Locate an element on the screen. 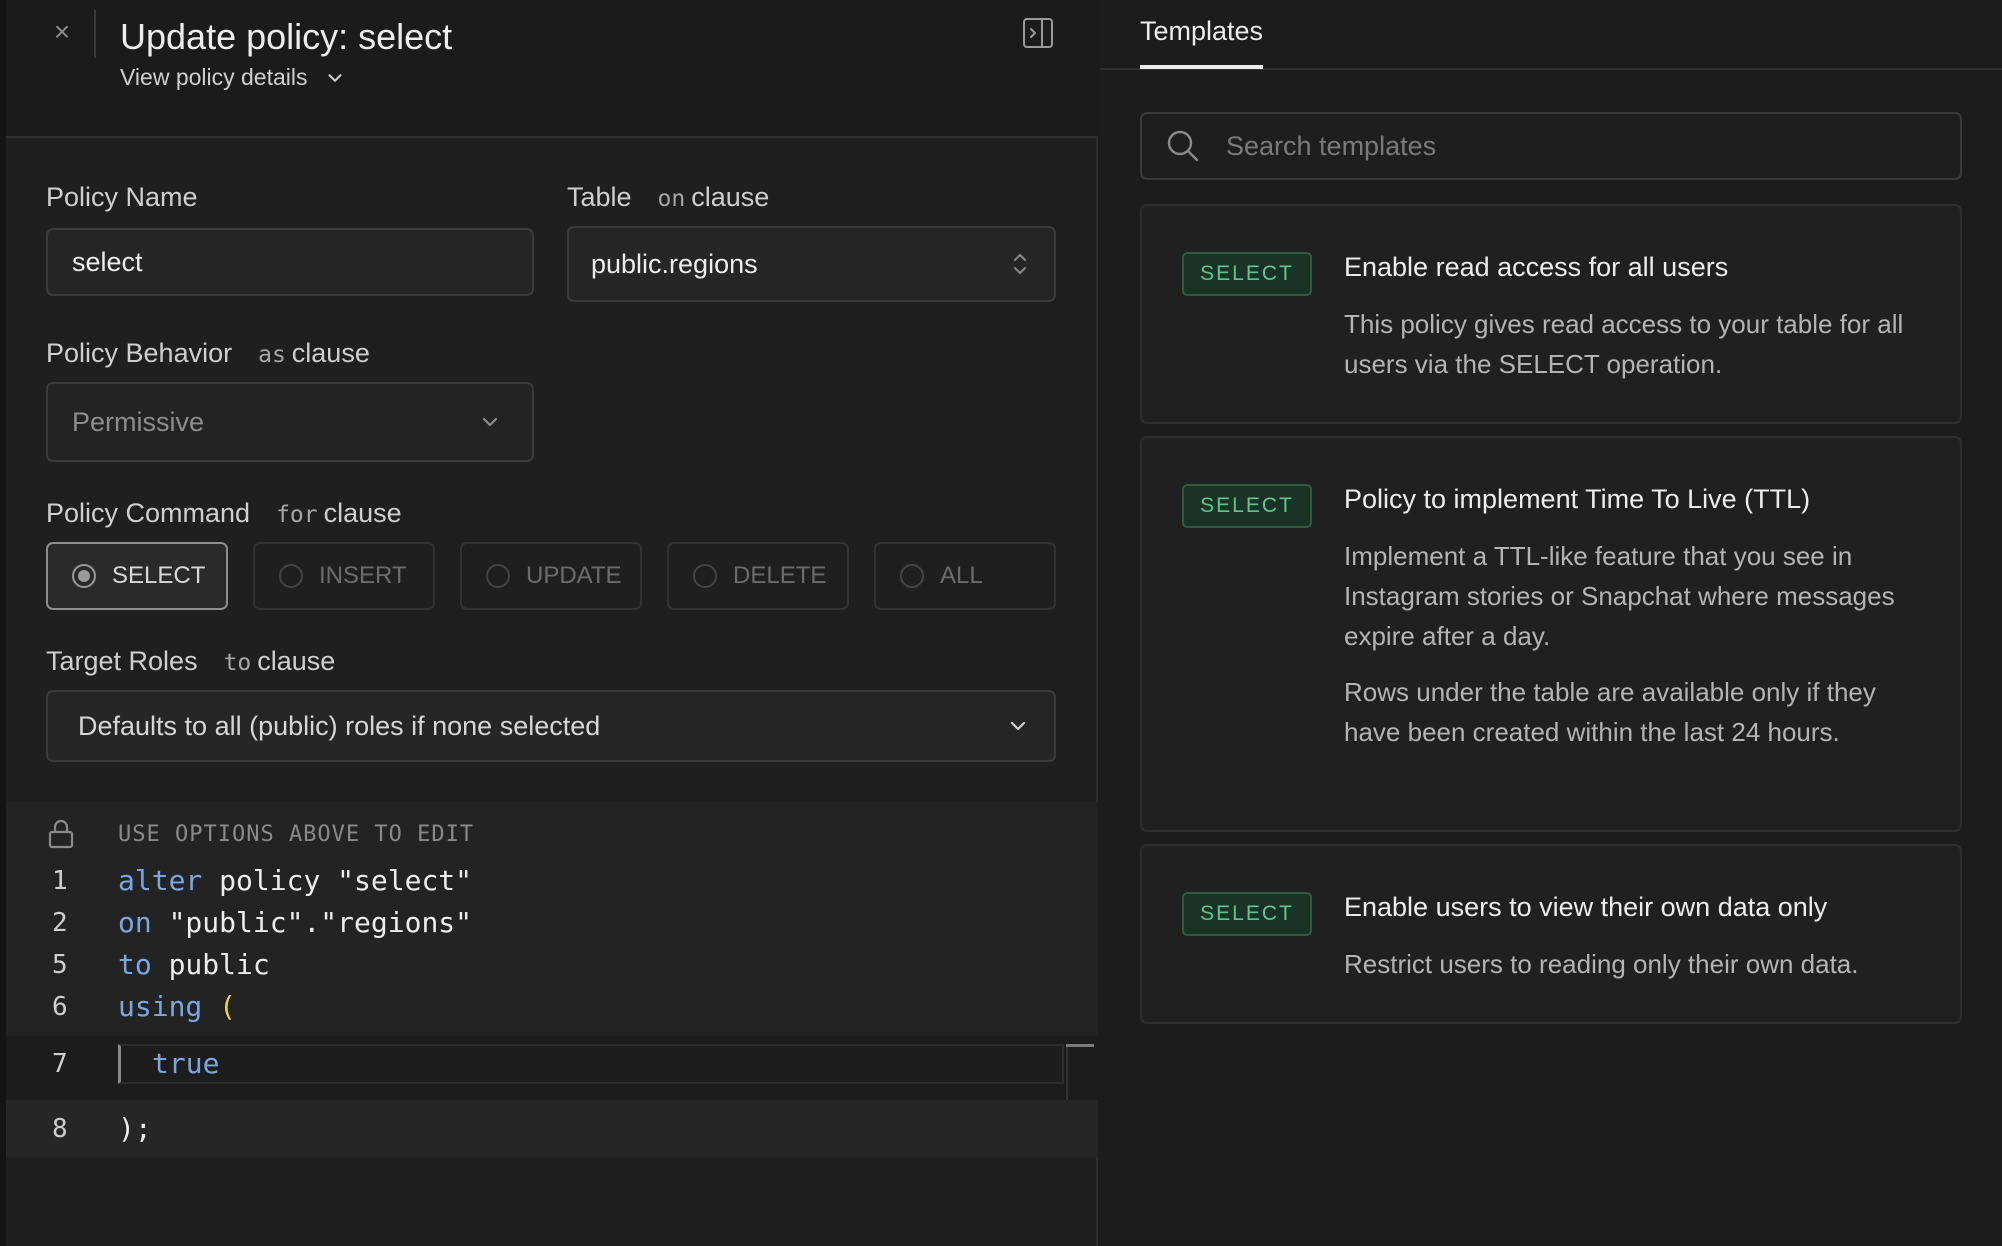 This screenshot has width=2002, height=1246. chevron-up-down-icon is located at coordinates (1020, 264).